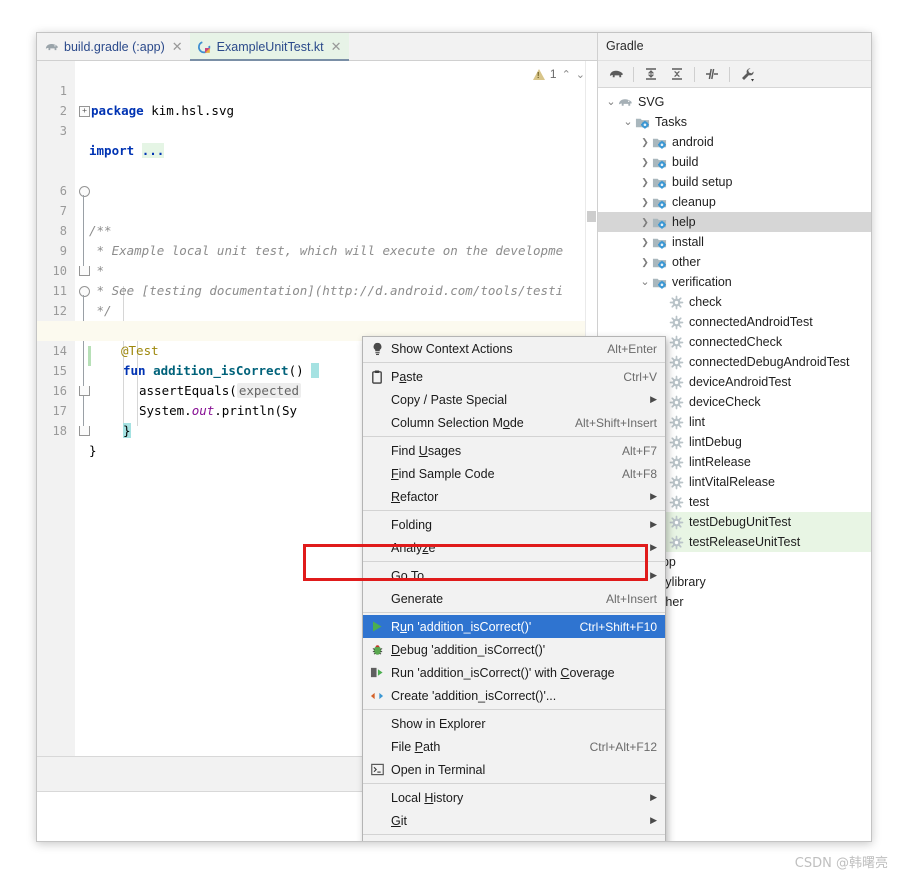 This screenshot has width=906, height=879. Describe the element at coordinates (514, 496) in the screenshot. I see `menu-item-refactor: Refactor ▶` at that location.